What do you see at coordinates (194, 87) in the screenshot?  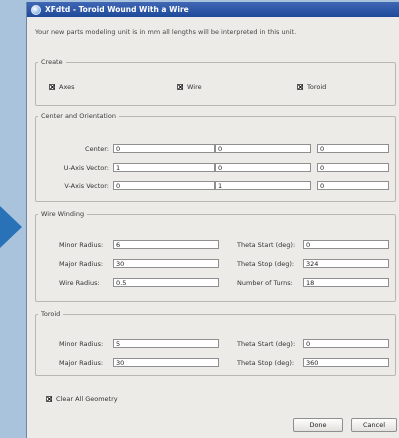 I see `wire-label: Wire` at bounding box center [194, 87].